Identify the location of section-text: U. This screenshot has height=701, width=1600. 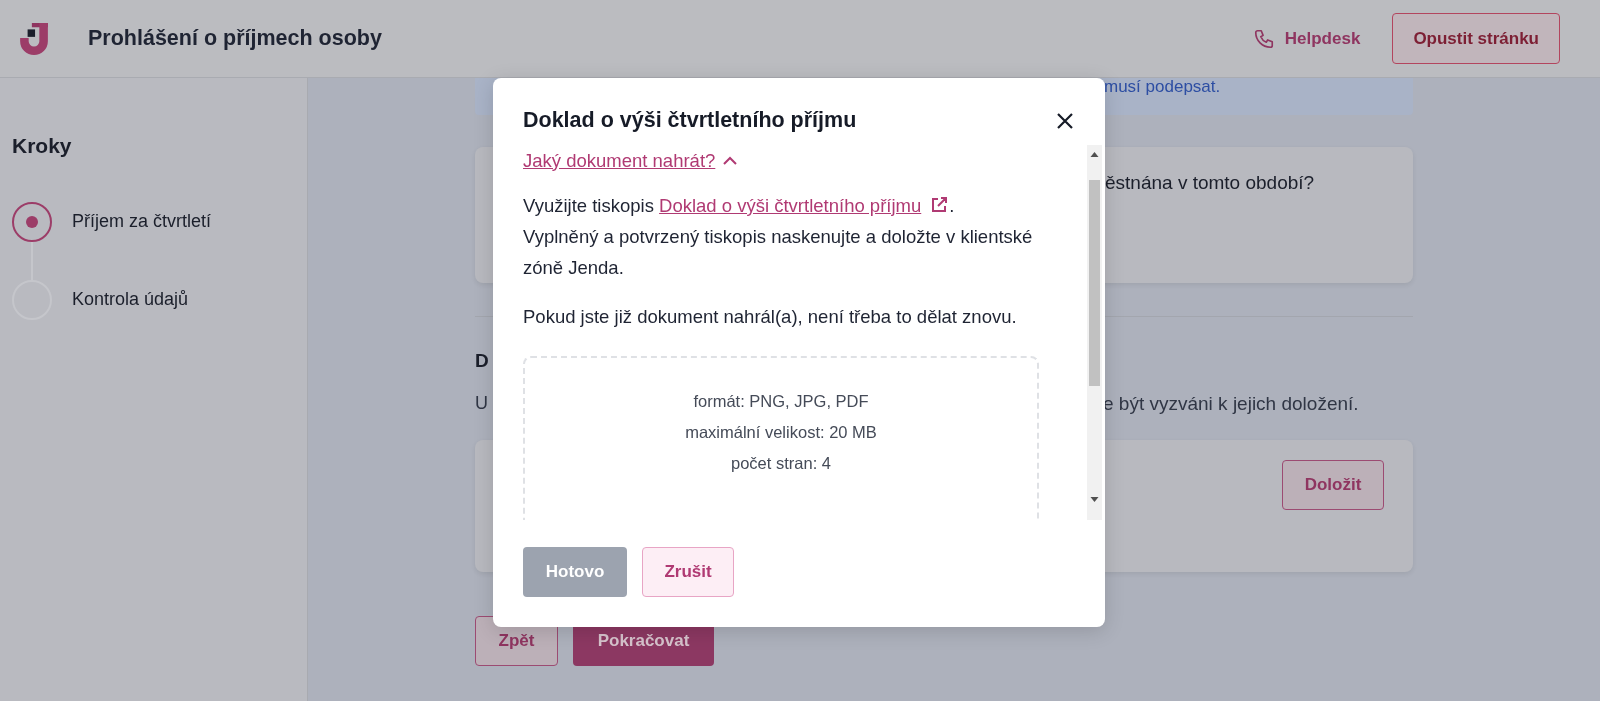
(481, 403).